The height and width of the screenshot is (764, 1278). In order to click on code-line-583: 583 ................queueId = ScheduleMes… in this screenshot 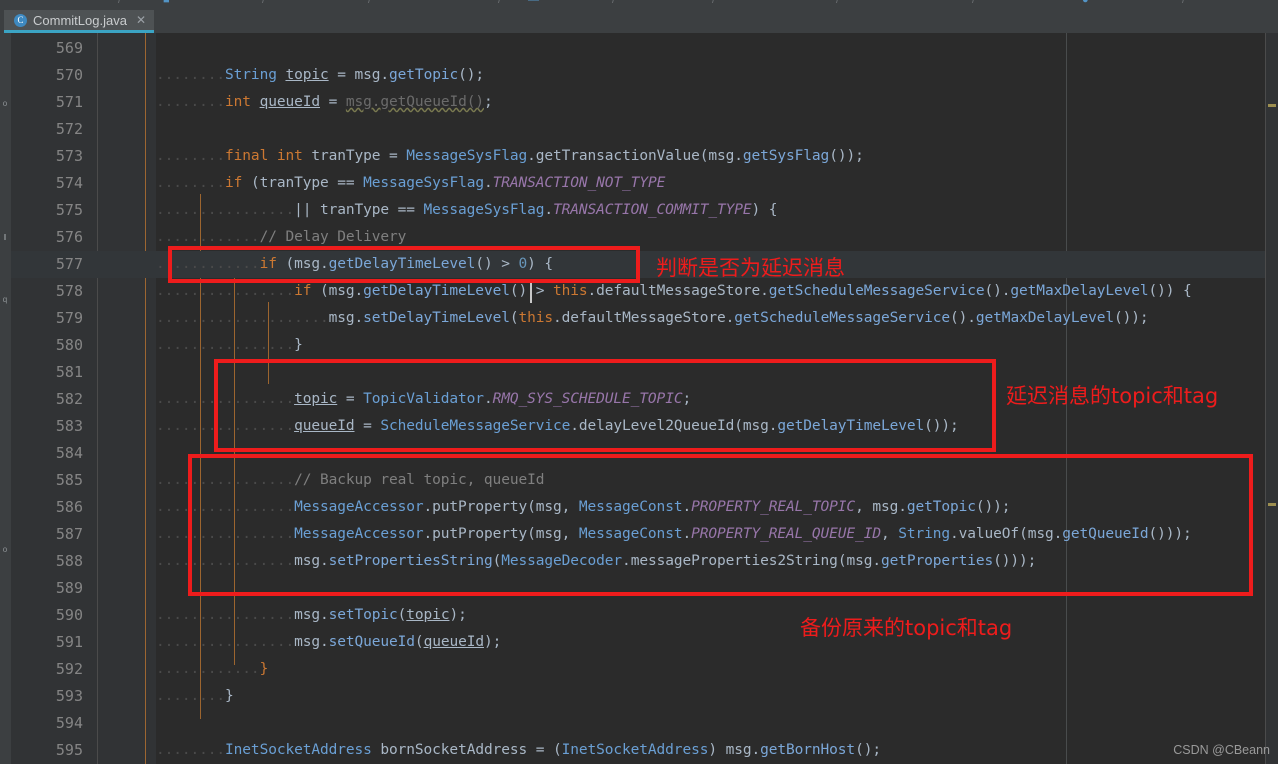, I will do `click(644, 426)`.